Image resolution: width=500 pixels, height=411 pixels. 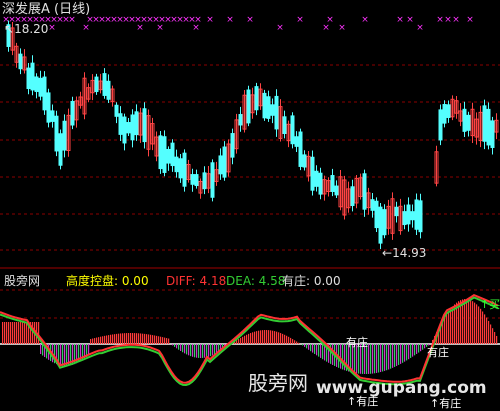 I want to click on chart-title: 深发展A (日线), so click(x=46, y=9).